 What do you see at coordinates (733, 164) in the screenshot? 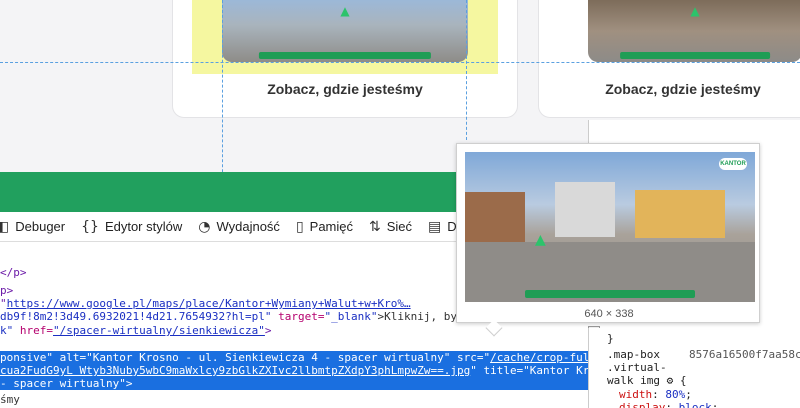
I see `kantor-logo: KANTOR` at bounding box center [733, 164].